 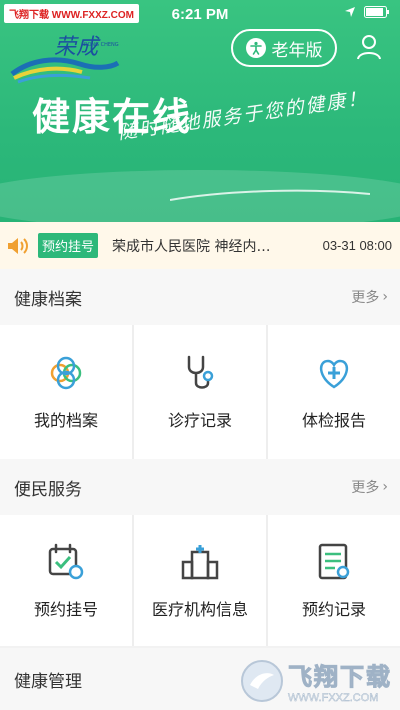 I want to click on user-icon, so click(x=369, y=47).